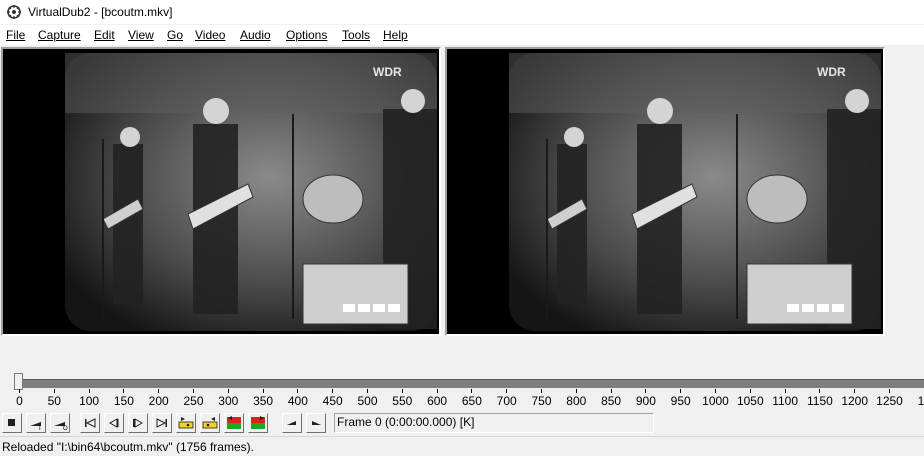 The image size is (924, 456). I want to click on next-key-icon, so click(210, 423).